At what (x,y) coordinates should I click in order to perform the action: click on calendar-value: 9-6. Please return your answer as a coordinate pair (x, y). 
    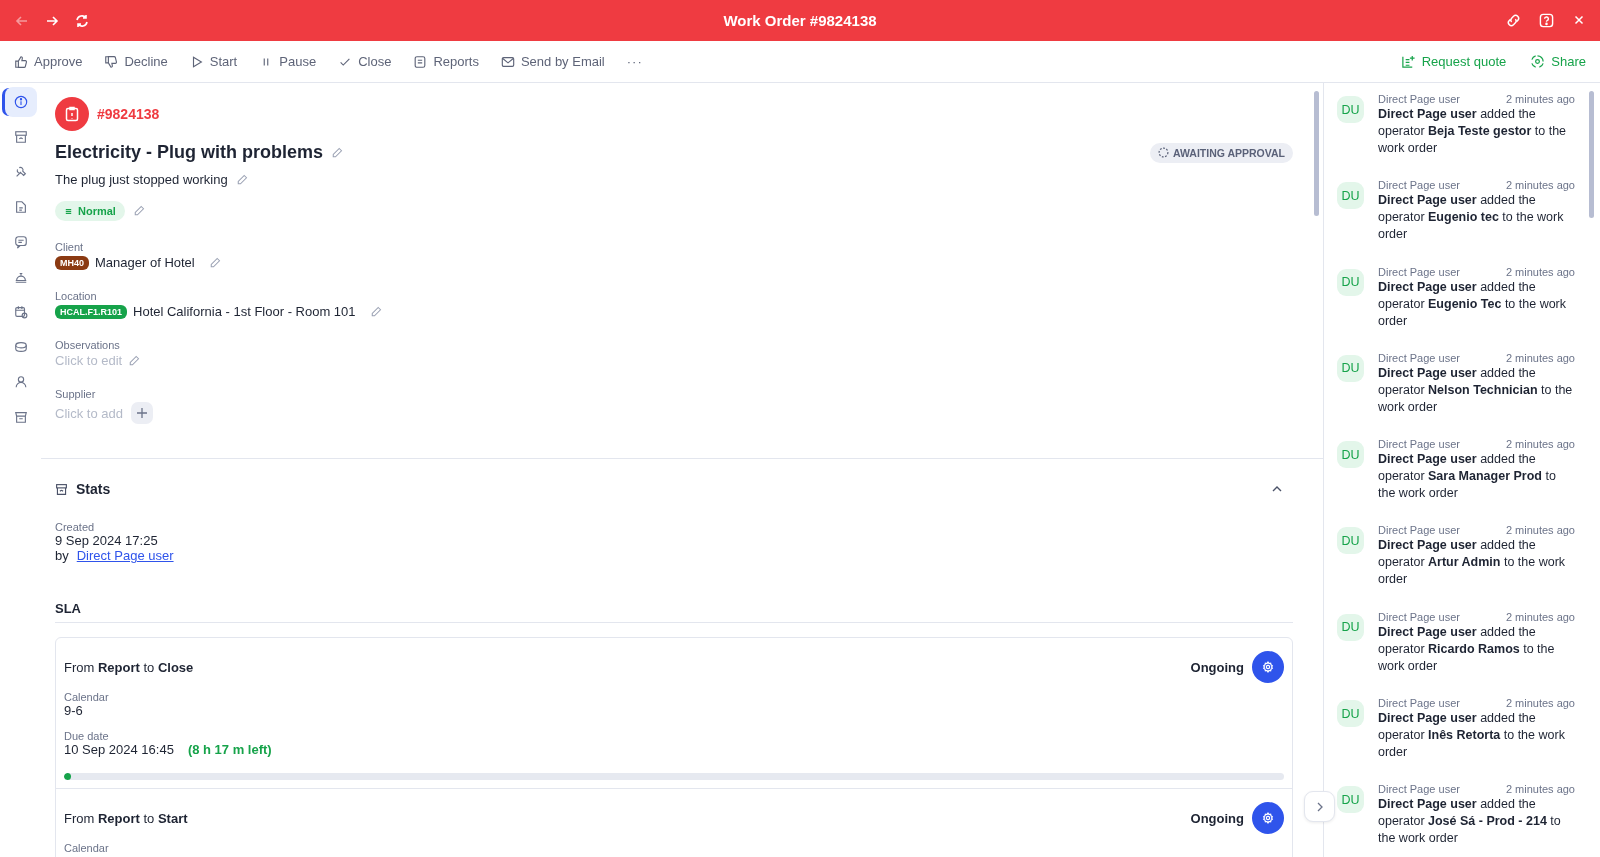
    Looking at the image, I should click on (74, 710).